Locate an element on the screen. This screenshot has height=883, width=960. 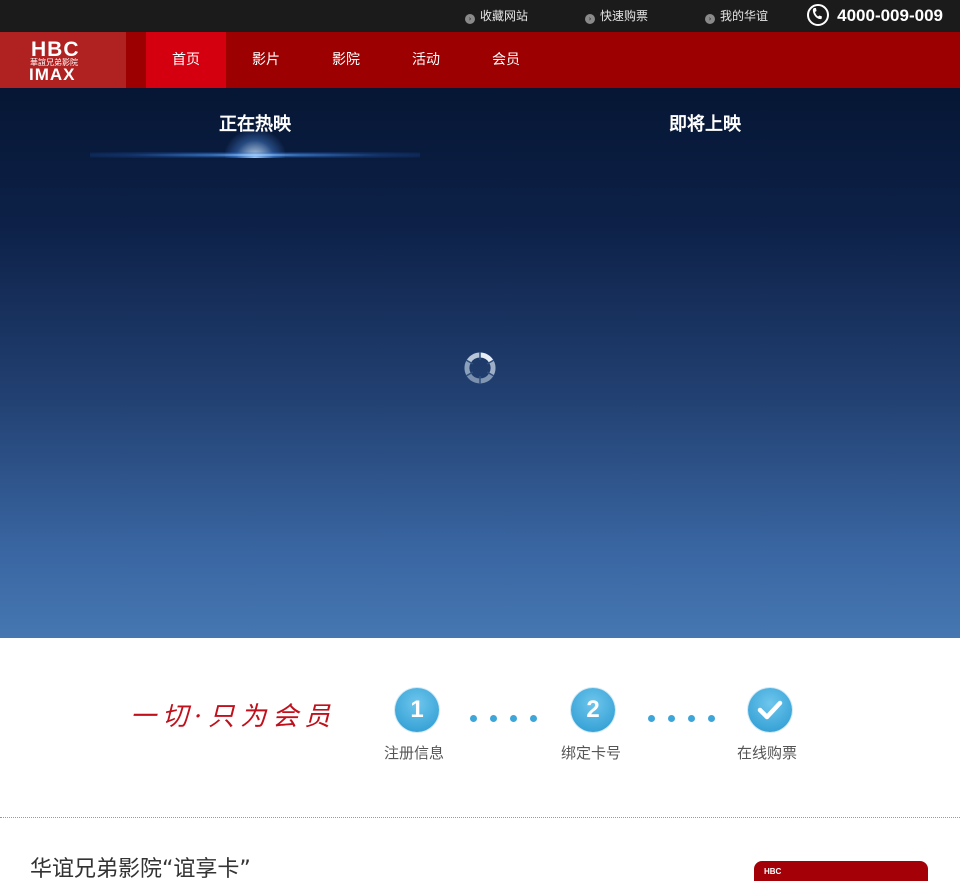
member-card-image: HBC is located at coordinates (841, 871).